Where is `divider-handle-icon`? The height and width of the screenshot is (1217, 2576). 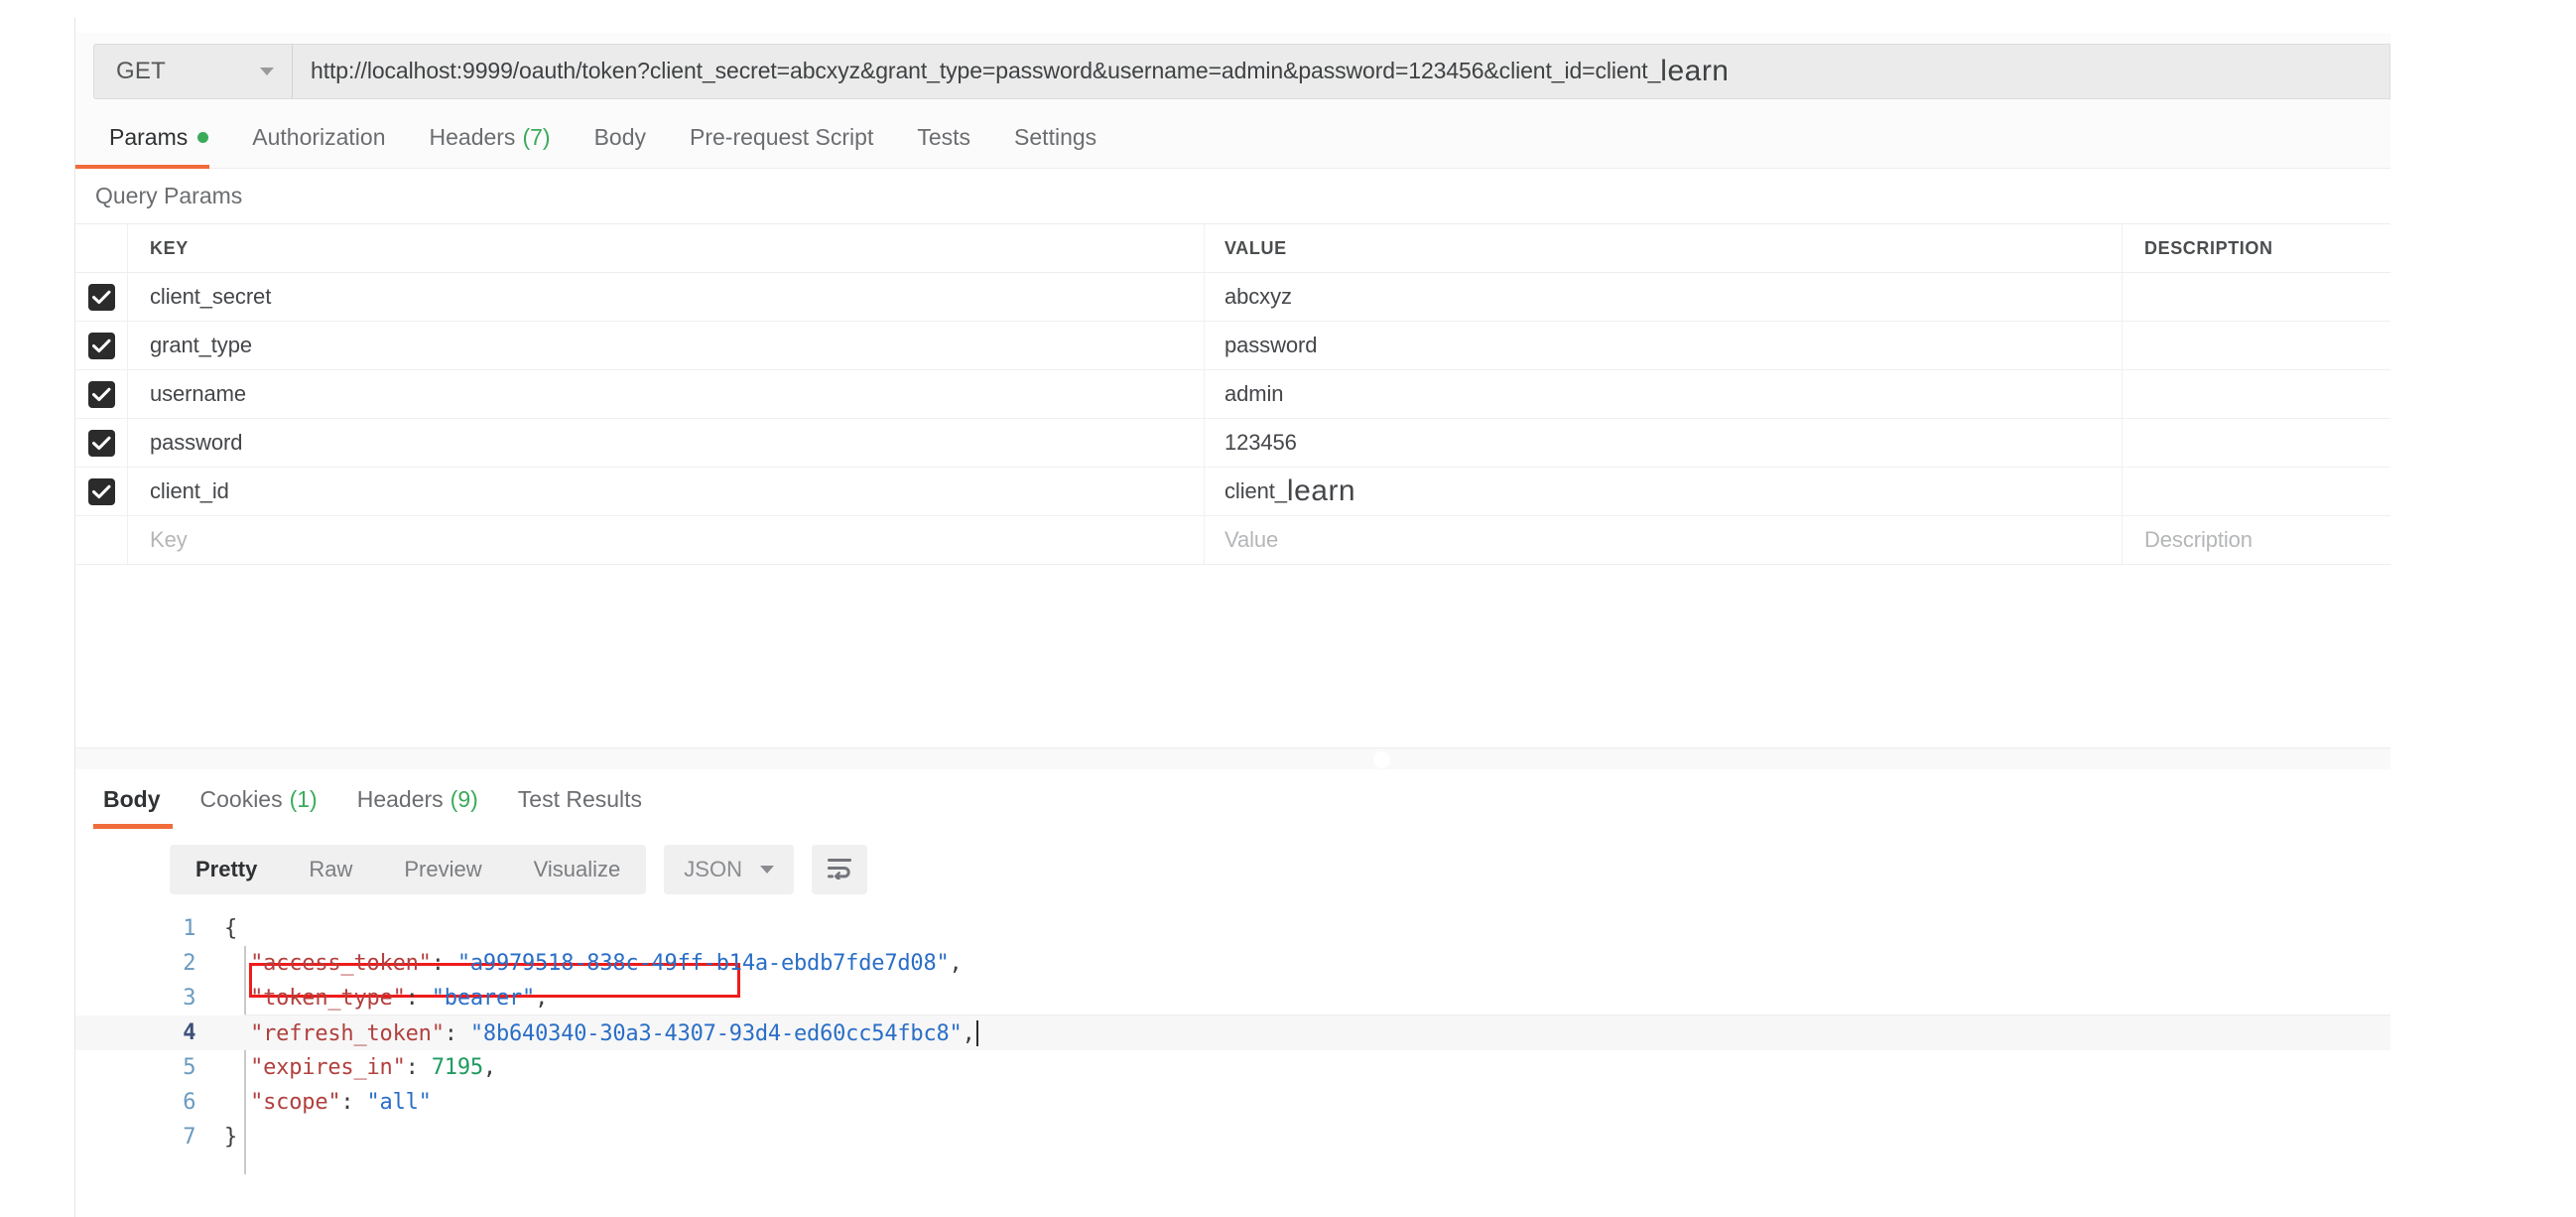
divider-handle-icon is located at coordinates (1382, 759).